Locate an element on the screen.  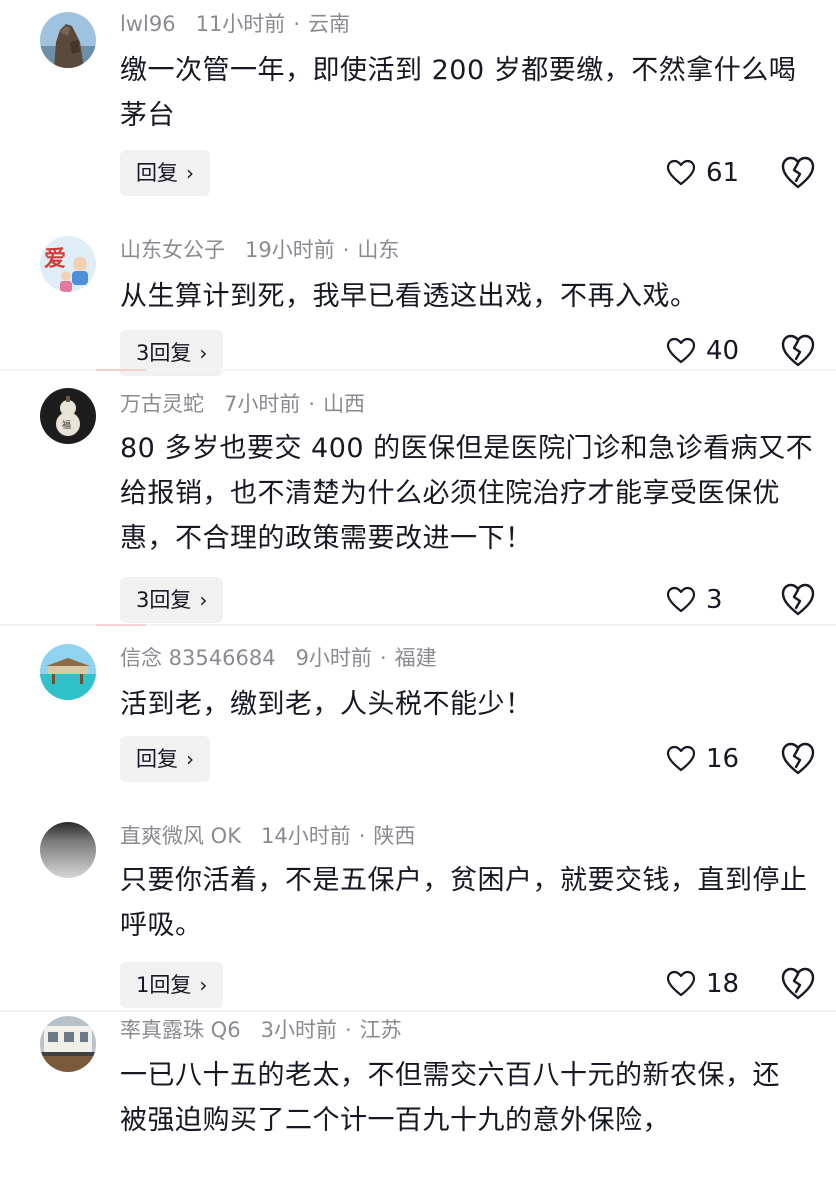
comment-meta: 山东女公子 19小时前 · 山东 is located at coordinates (259, 250).